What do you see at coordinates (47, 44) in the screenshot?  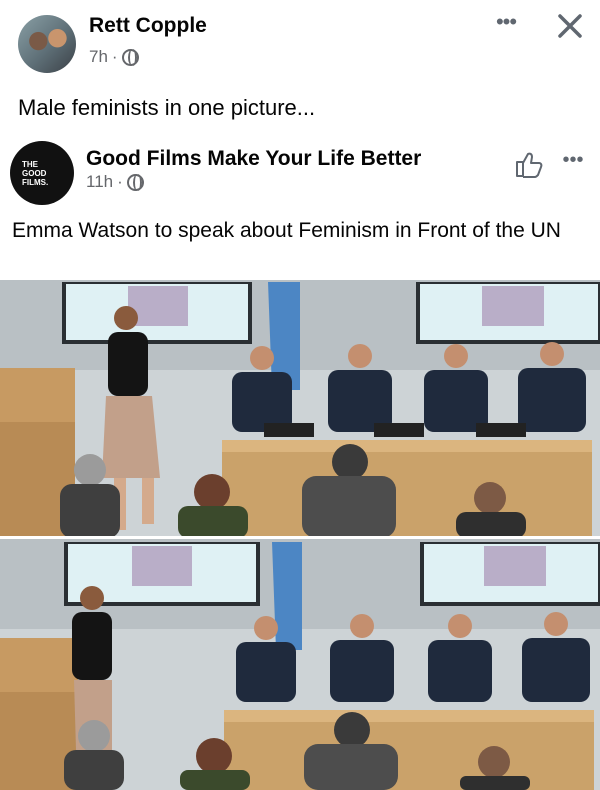 I see `author-avatar` at bounding box center [47, 44].